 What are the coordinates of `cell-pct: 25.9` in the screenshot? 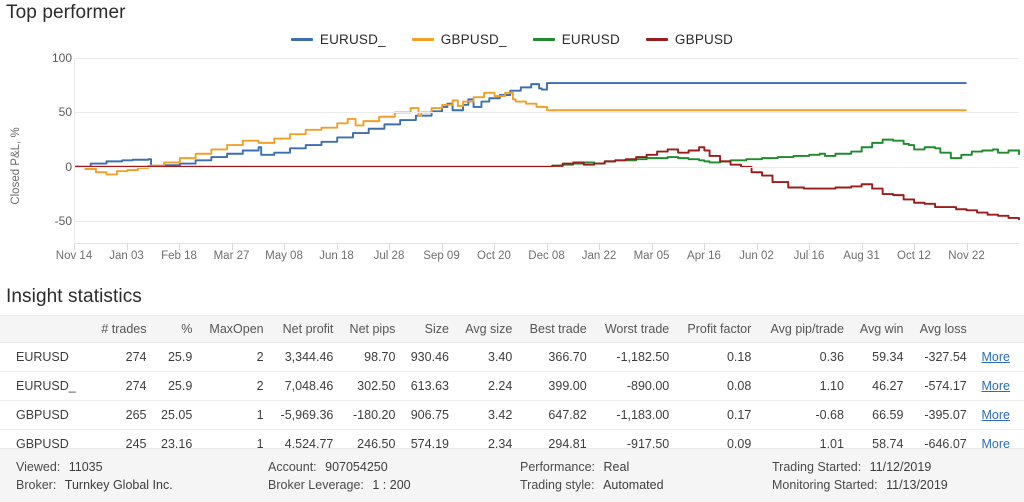 It's located at (179, 357).